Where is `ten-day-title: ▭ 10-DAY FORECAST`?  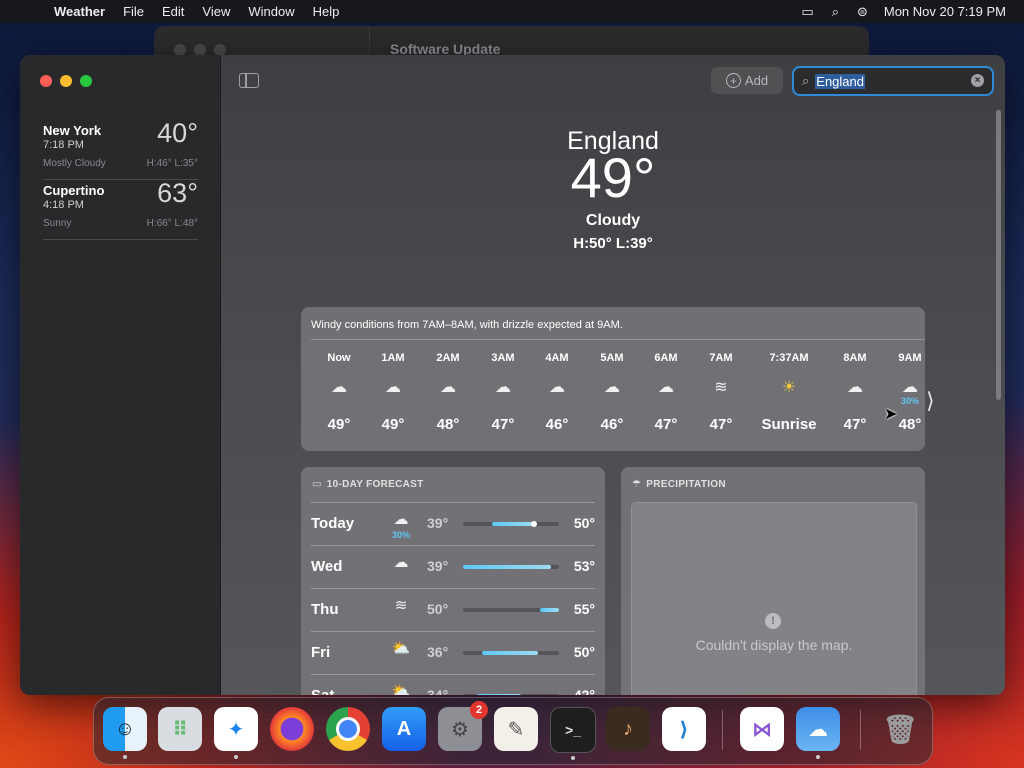 ten-day-title: ▭ 10-DAY FORECAST is located at coordinates (368, 484).